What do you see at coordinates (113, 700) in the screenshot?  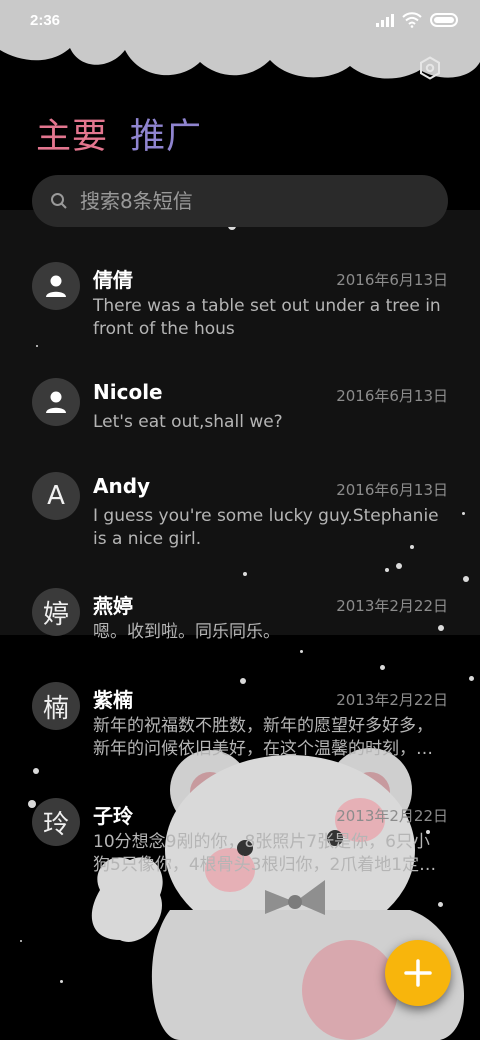 I see `contact-name: 紫楠` at bounding box center [113, 700].